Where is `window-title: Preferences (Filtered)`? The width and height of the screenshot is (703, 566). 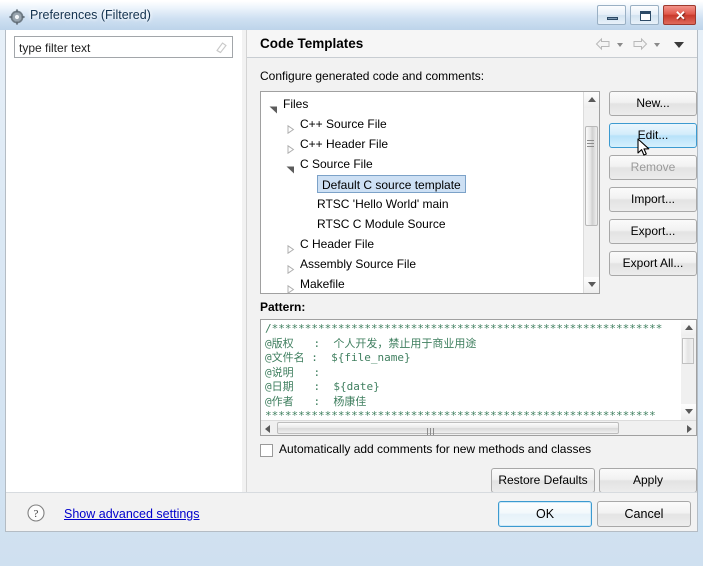 window-title: Preferences (Filtered) is located at coordinates (90, 15).